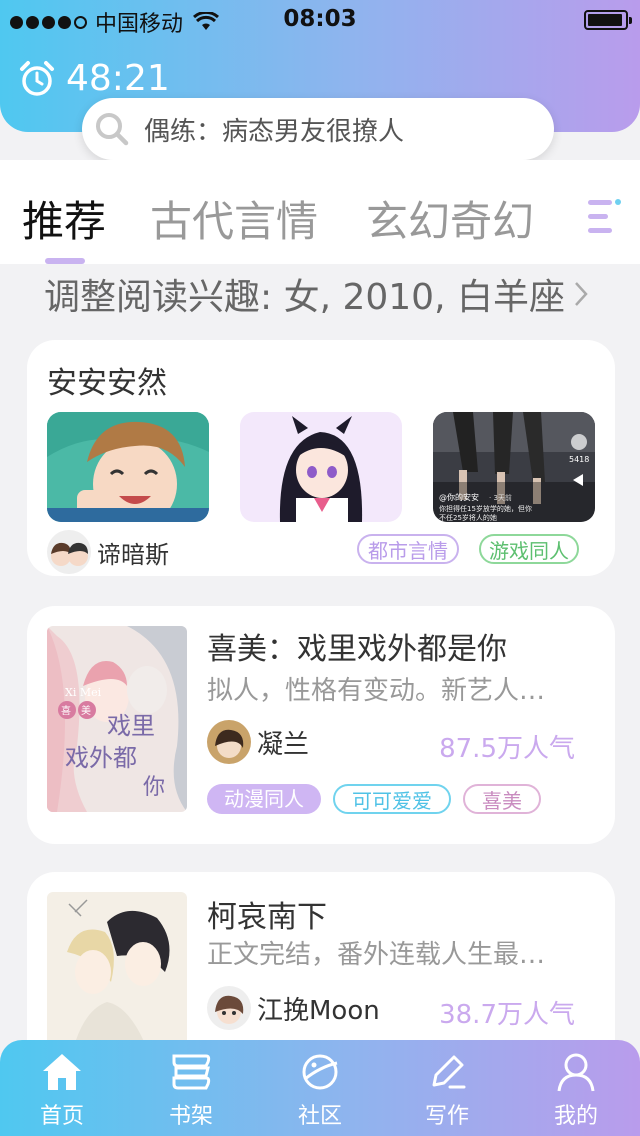 The height and width of the screenshot is (1136, 640). I want to click on category-tabs: 推荐 古代言情 玄幻奇幻, so click(320, 218).